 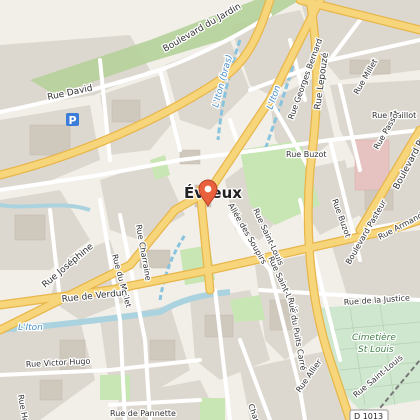 What do you see at coordinates (208, 189) in the screenshot?
I see `map-pin-dot` at bounding box center [208, 189].